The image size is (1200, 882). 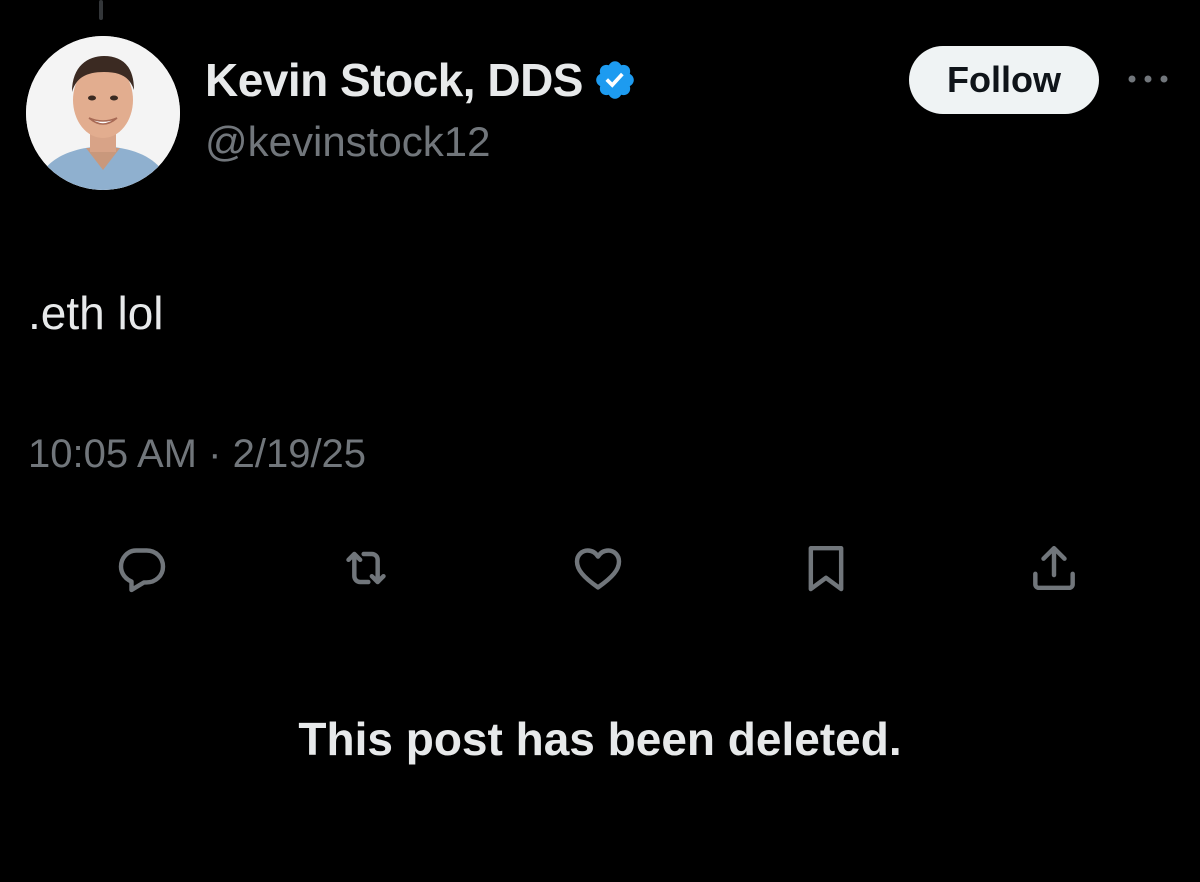 I want to click on more-horizontal-icon, so click(x=1148, y=79).